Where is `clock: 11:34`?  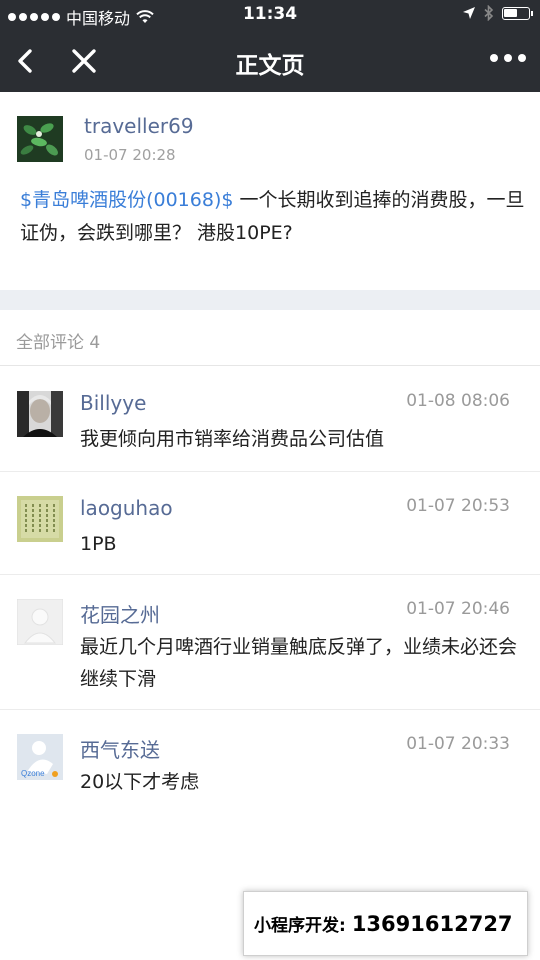
clock: 11:34 is located at coordinates (270, 14).